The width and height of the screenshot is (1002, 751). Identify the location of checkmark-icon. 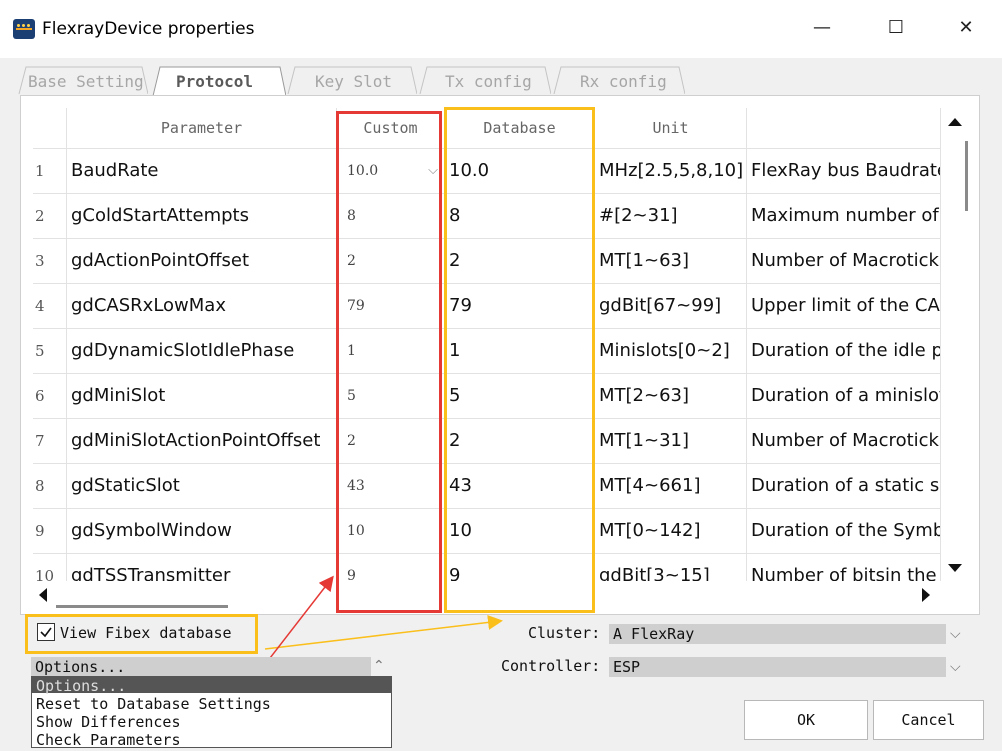
(46, 632).